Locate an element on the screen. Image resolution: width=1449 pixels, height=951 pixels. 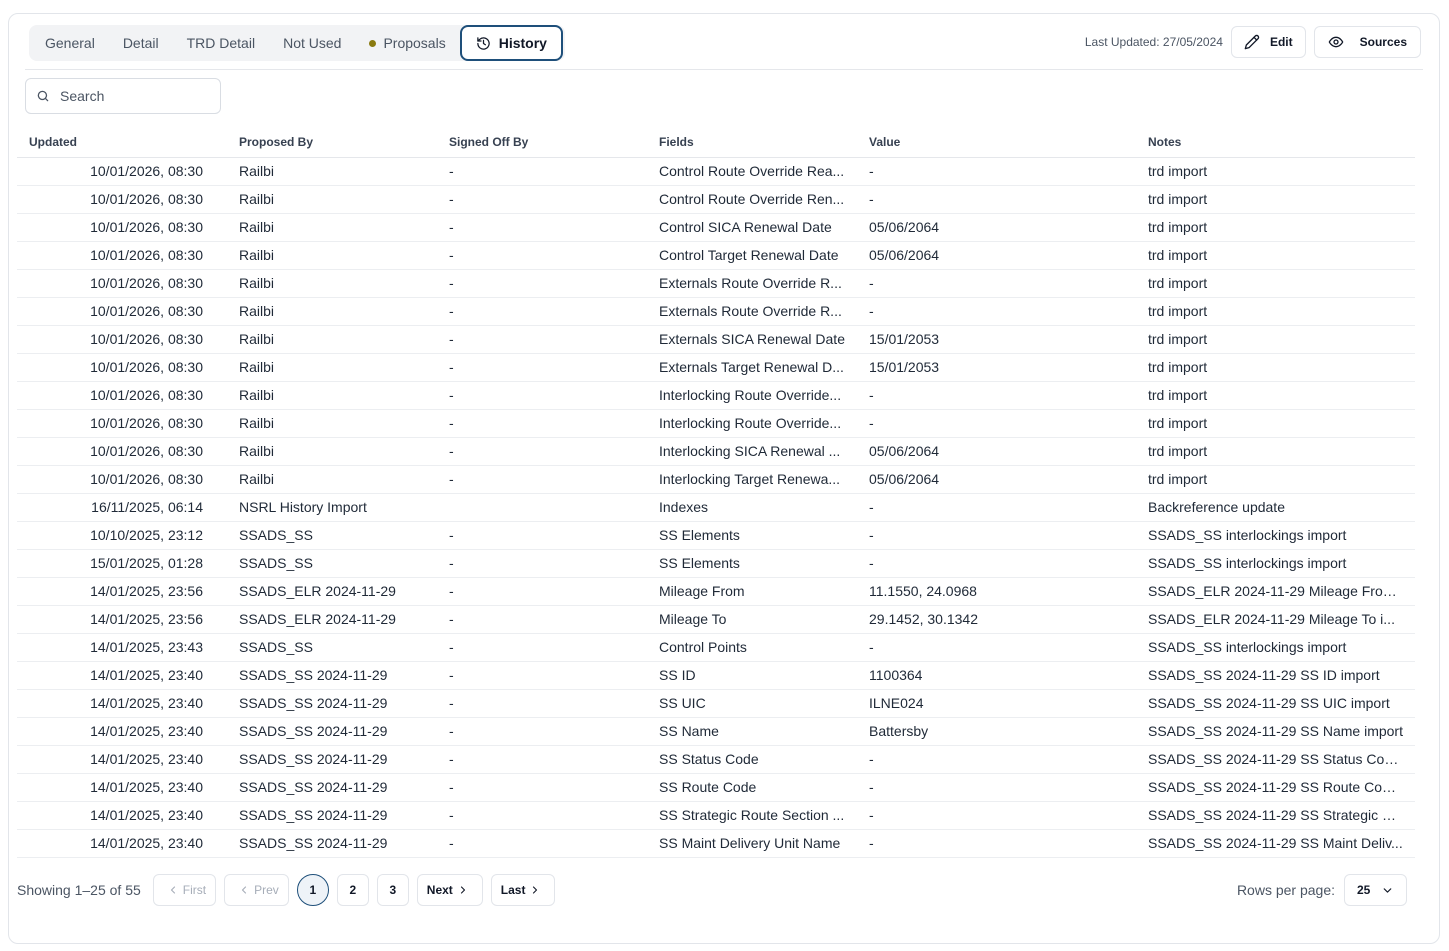
cell-value: 29.1452, 30.1342 is located at coordinates (996, 619).